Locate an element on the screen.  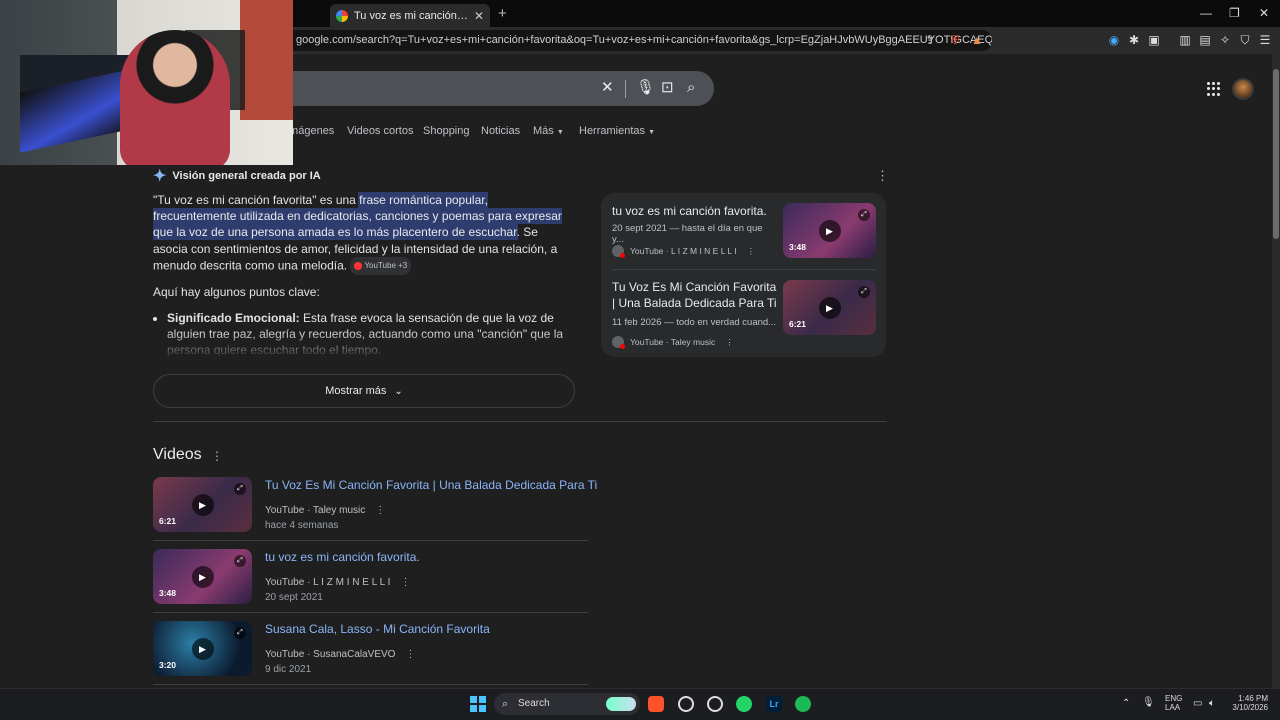
card-source-label: YouTube · Taley music is located at coordinates (673, 342).